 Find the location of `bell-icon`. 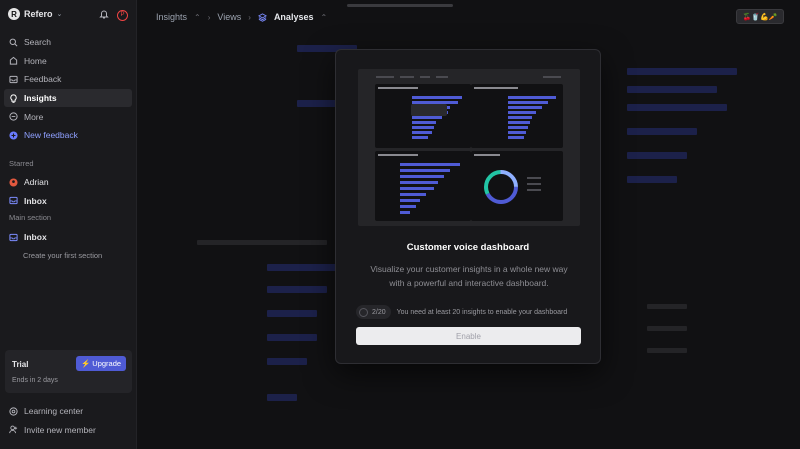

bell-icon is located at coordinates (104, 15).